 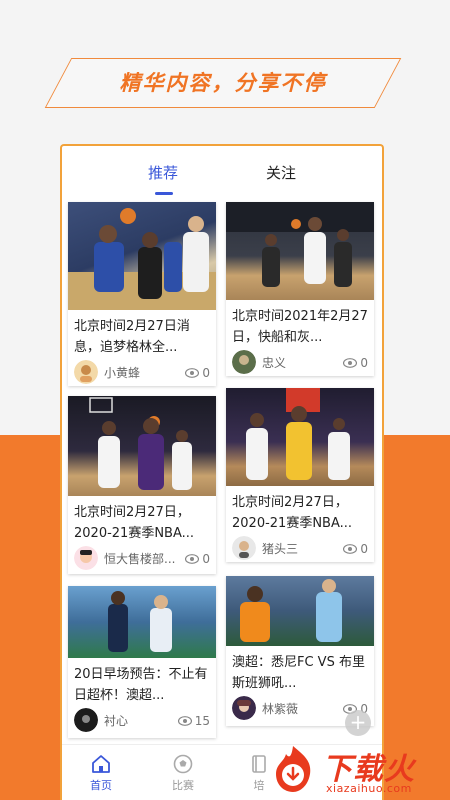 I want to click on feed-card: 北京时间2月27日消息，追梦格林全... 小黄蜂 0, so click(x=142, y=294).